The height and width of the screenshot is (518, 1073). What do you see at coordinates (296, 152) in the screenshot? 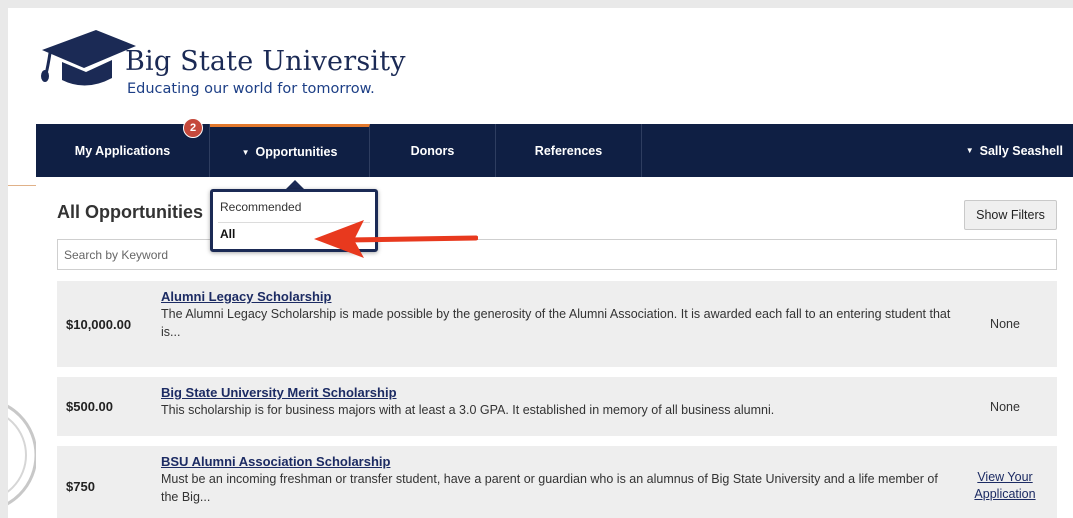
I see `tab-label: Opportunities` at bounding box center [296, 152].